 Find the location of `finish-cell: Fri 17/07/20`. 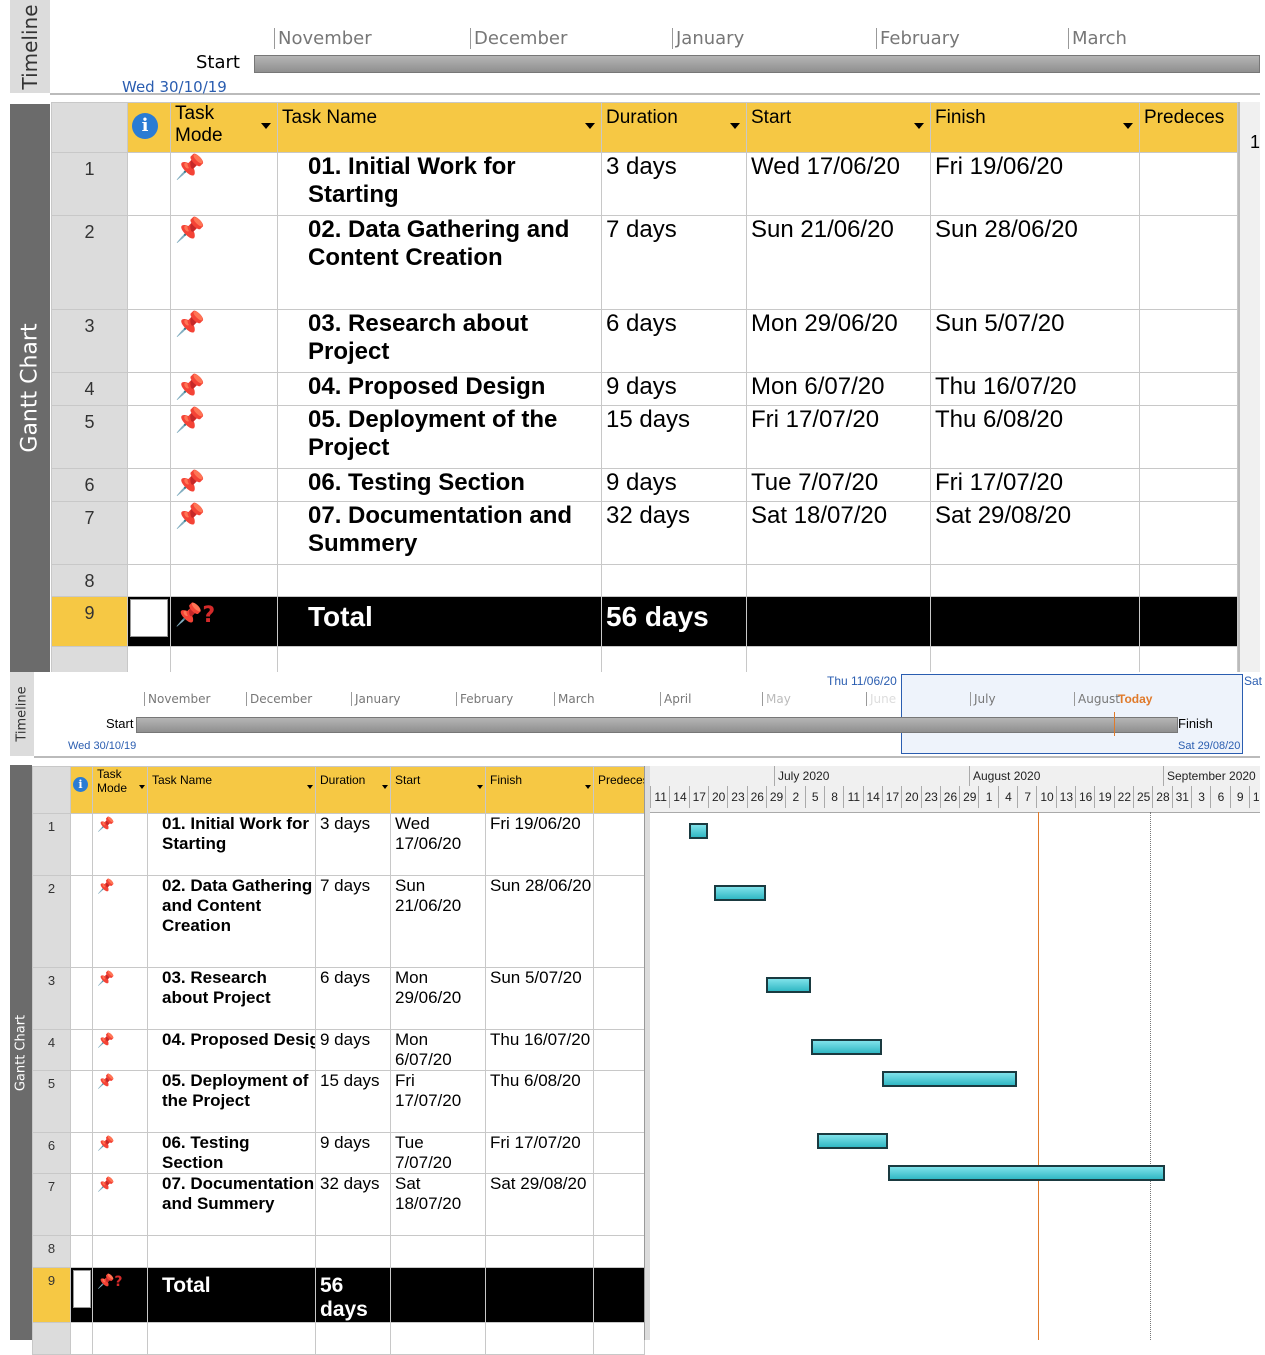

finish-cell: Fri 17/07/20 is located at coordinates (1035, 485).